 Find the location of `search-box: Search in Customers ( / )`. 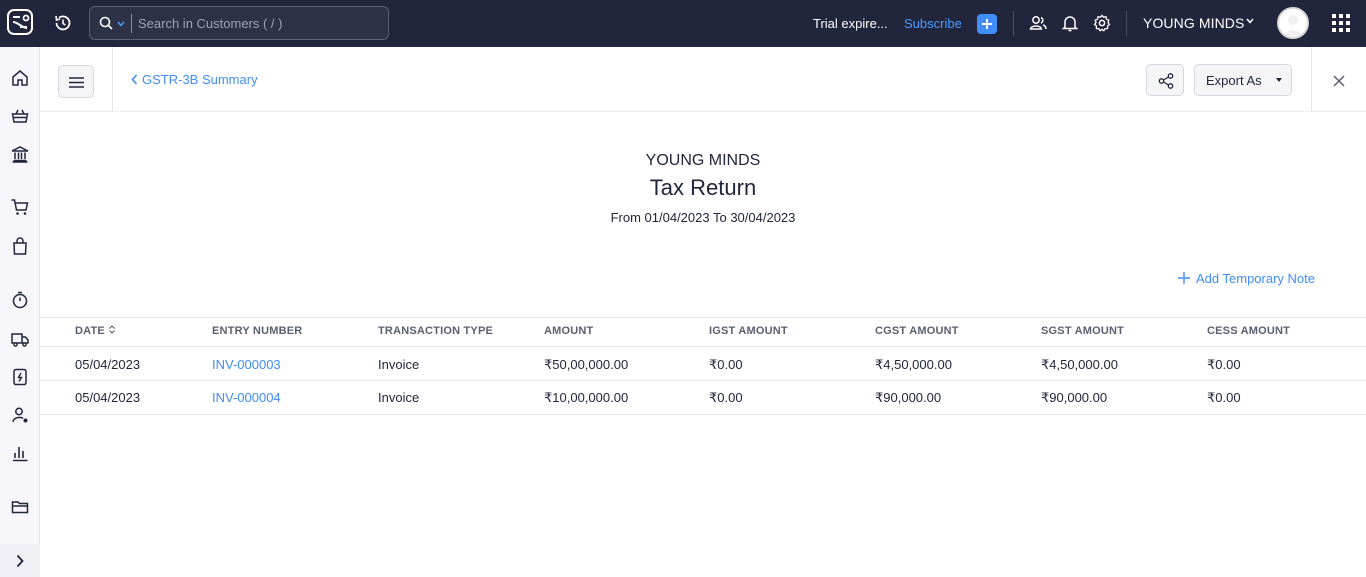

search-box: Search in Customers ( / ) is located at coordinates (239, 23).